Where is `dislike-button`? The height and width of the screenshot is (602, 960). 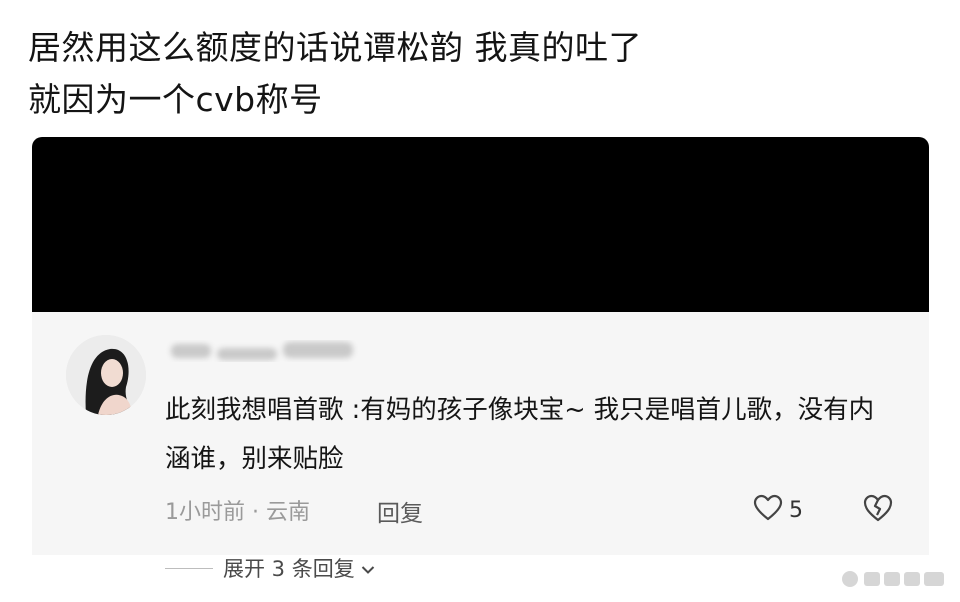 dislike-button is located at coordinates (878, 510).